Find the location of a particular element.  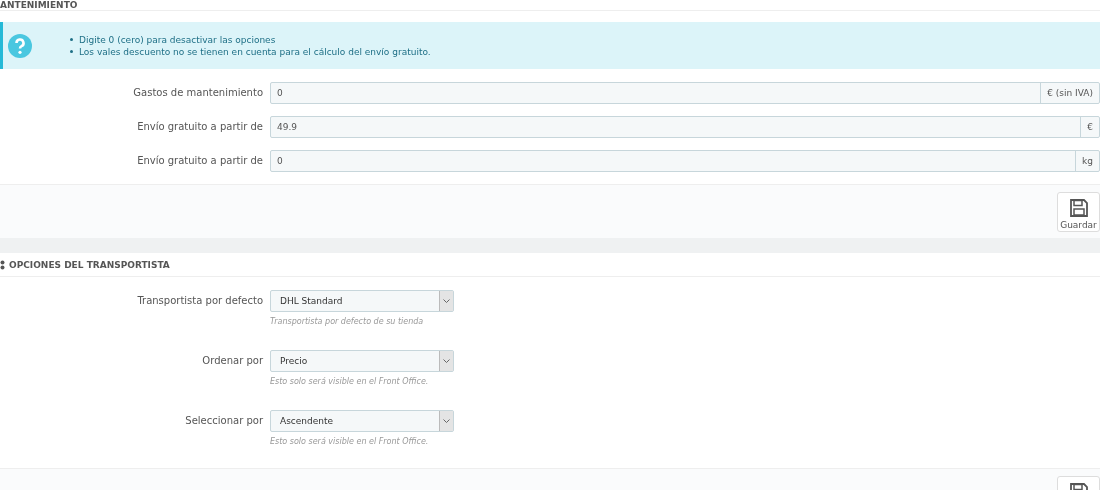

field-label: Ordenar por is located at coordinates (232, 361).